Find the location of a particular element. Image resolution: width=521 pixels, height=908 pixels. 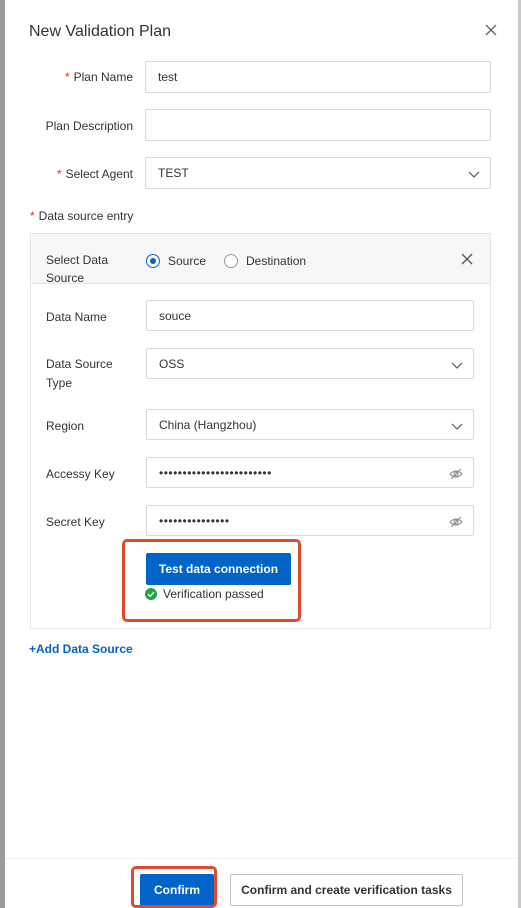

access-key-label: Accessy Key is located at coordinates (80, 474).